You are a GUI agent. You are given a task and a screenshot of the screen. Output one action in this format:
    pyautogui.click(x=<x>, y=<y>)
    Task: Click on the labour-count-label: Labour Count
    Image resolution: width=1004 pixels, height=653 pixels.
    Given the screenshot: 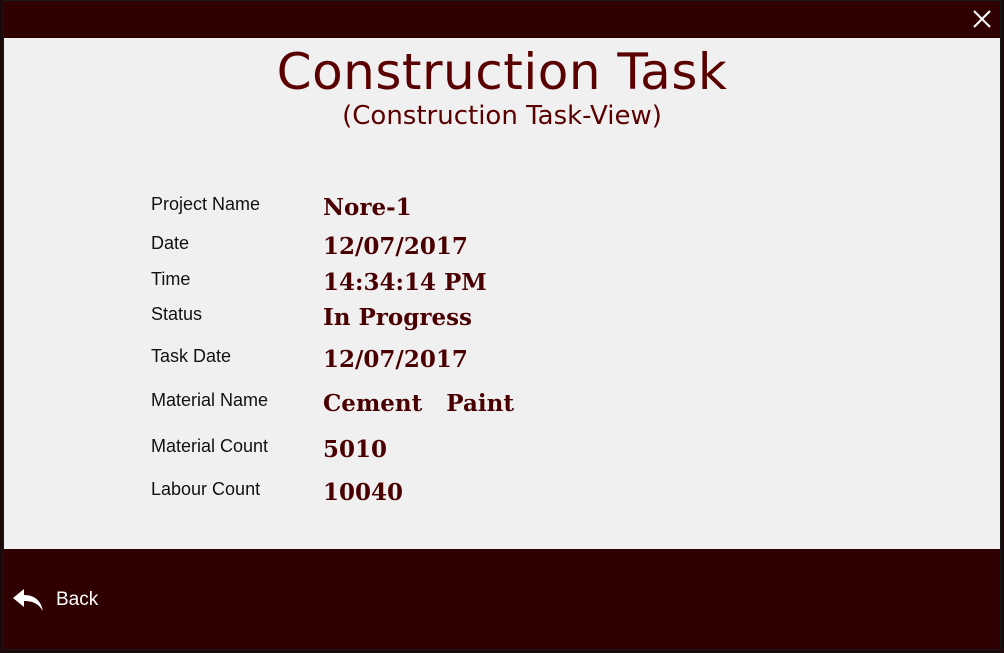 What is the action you would take?
    pyautogui.click(x=206, y=489)
    